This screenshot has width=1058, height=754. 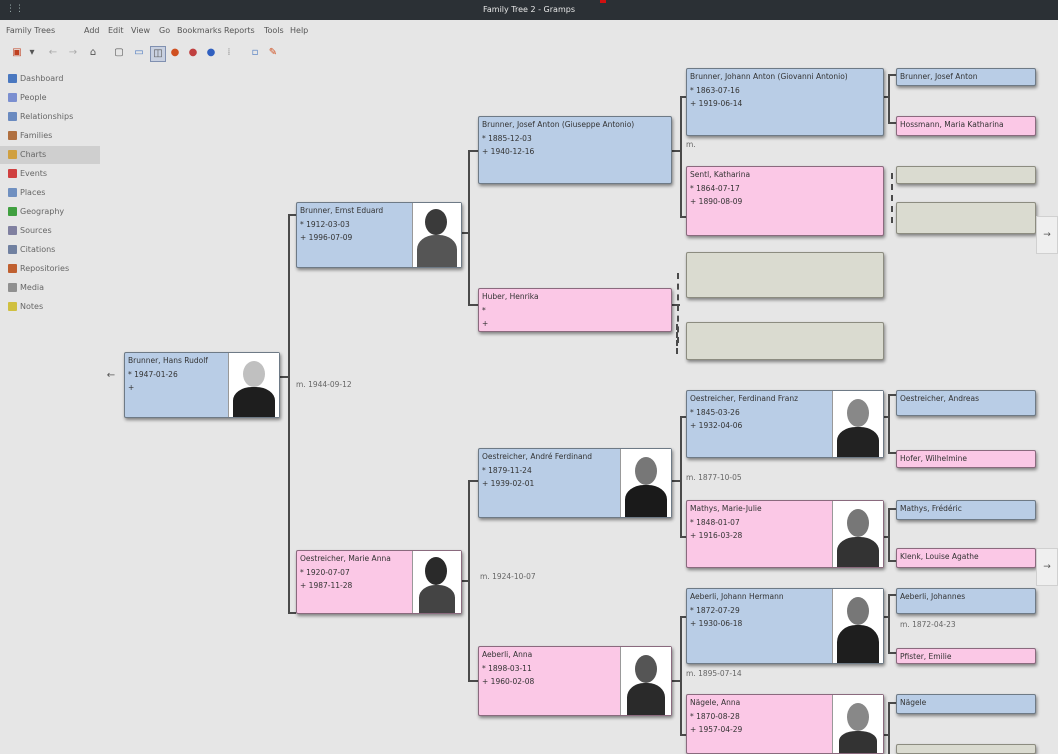 I want to click on events-icon, so click(x=12, y=173).